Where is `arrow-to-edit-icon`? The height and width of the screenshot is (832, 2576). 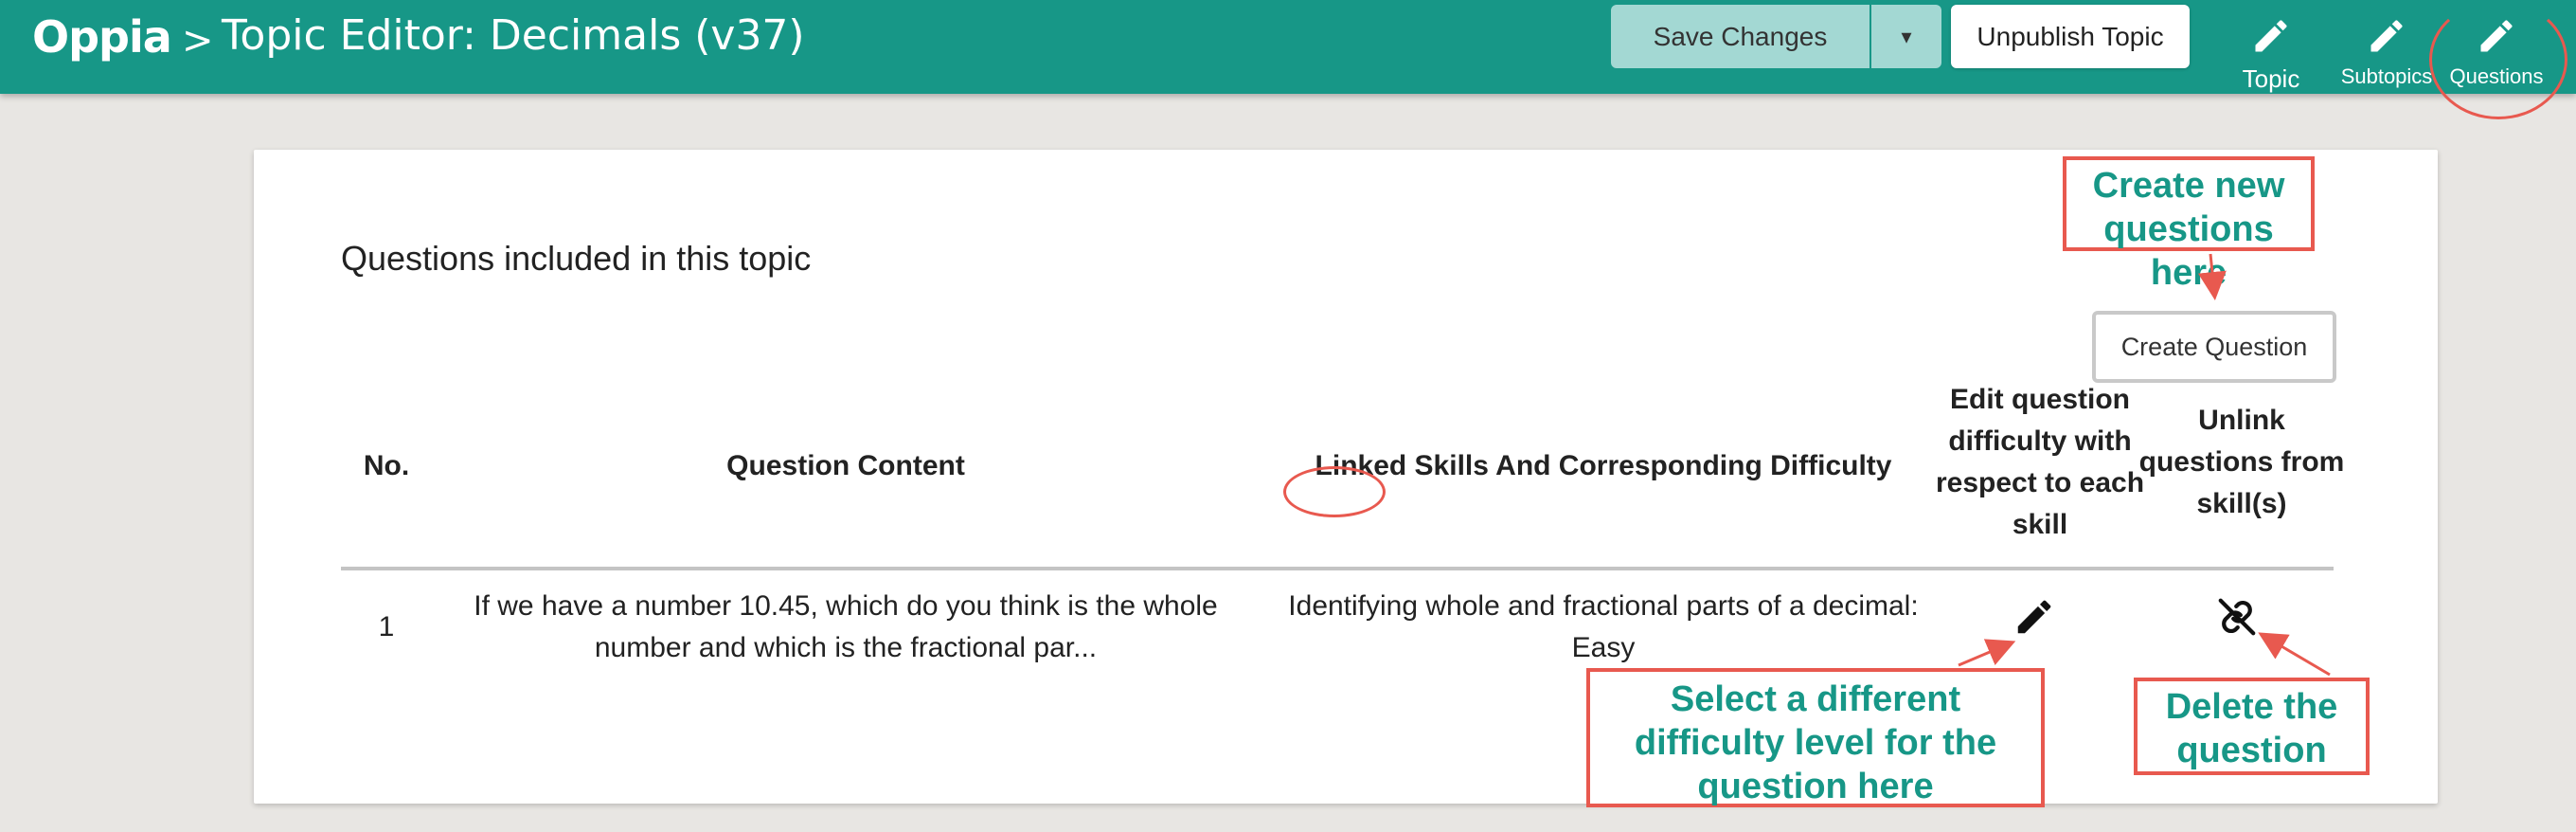
arrow-to-edit-icon is located at coordinates (1987, 653).